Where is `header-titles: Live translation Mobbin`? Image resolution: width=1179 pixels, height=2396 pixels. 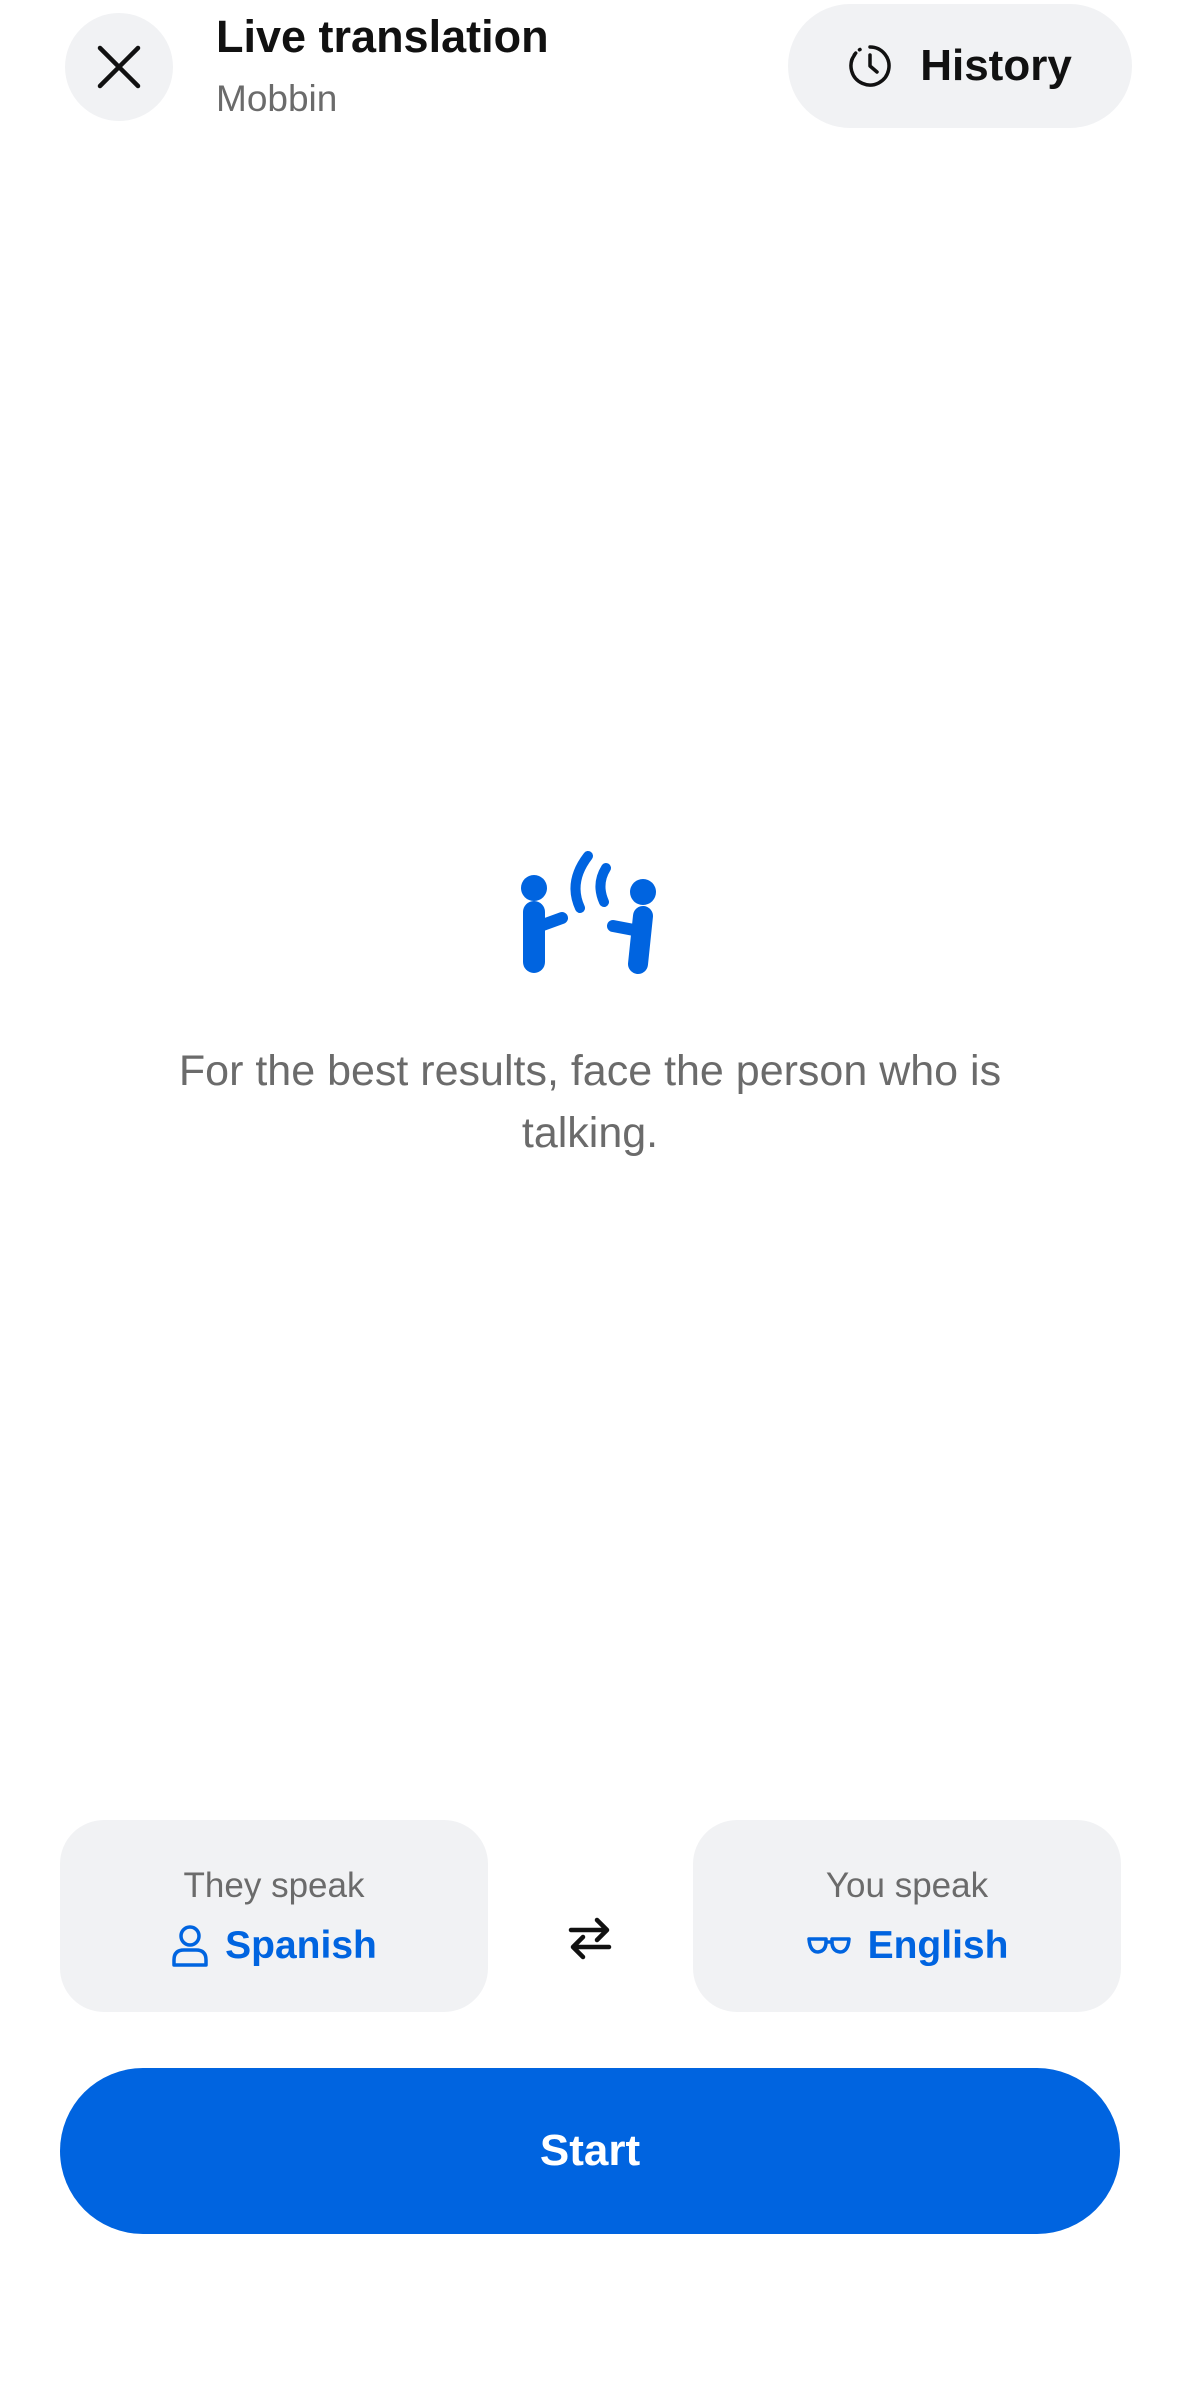
header-titles: Live translation Mobbin is located at coordinates (382, 66).